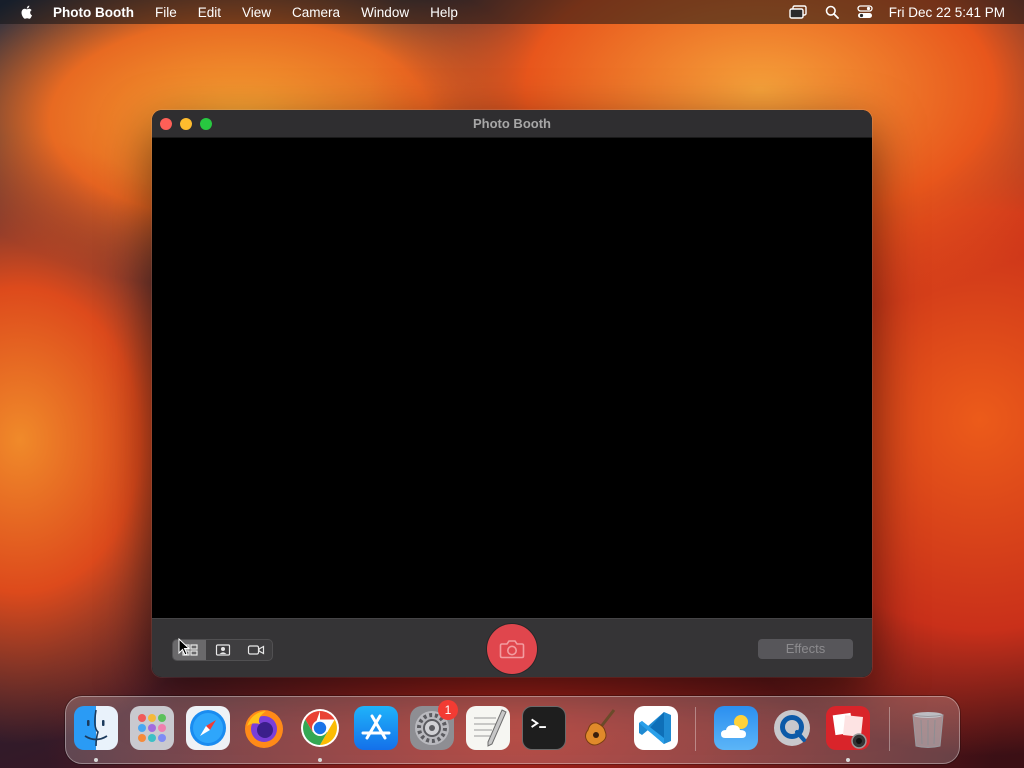 This screenshot has height=768, width=1024. Describe the element at coordinates (320, 728) in the screenshot. I see `dock-chrome-icon` at that location.